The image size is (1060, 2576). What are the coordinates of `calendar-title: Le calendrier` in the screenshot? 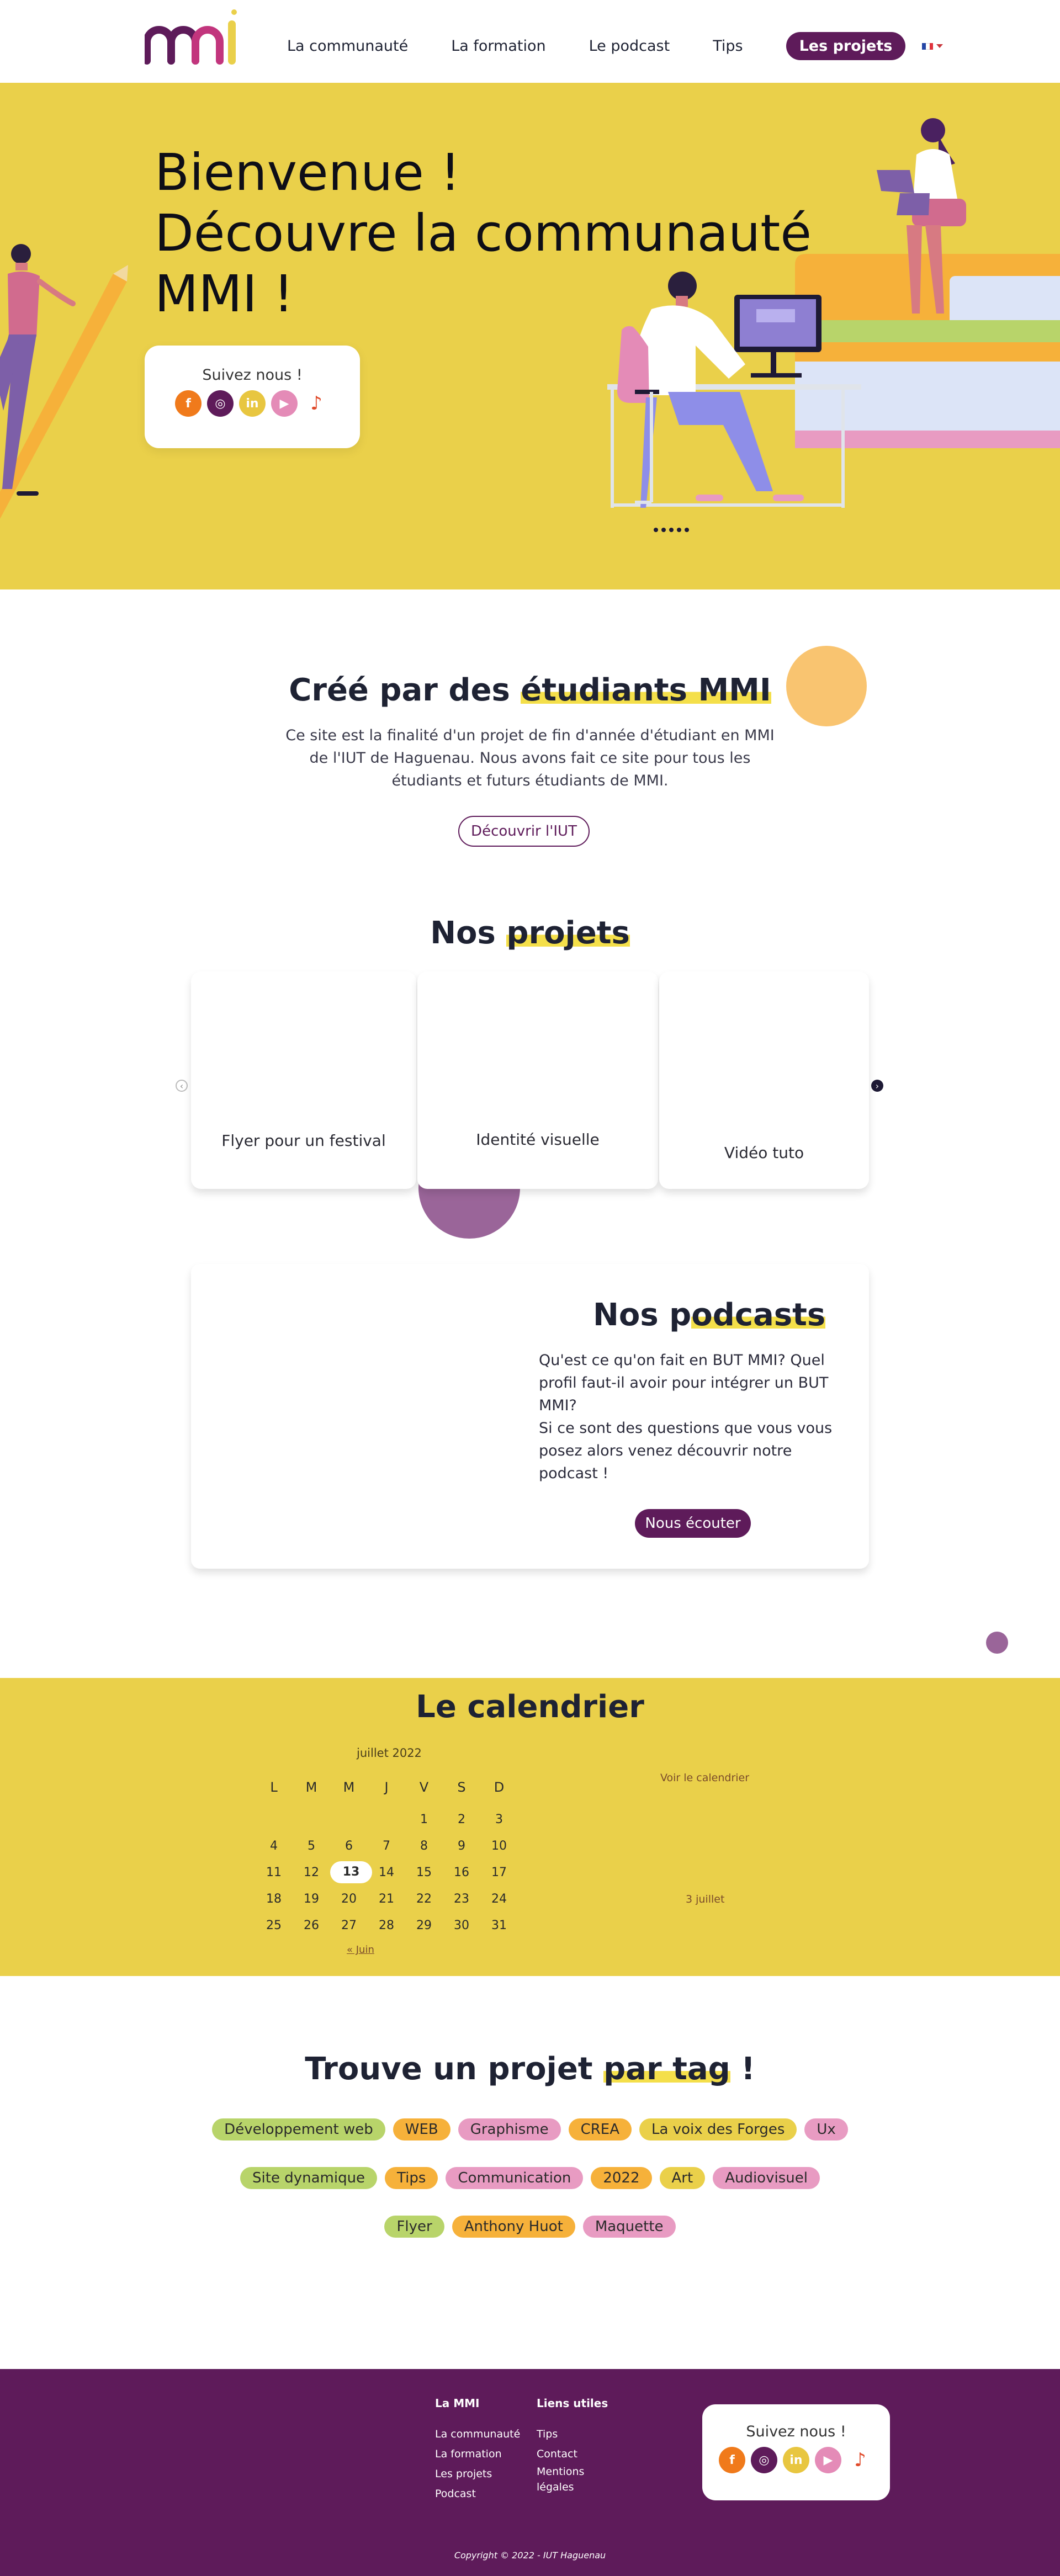 It's located at (530, 1707).